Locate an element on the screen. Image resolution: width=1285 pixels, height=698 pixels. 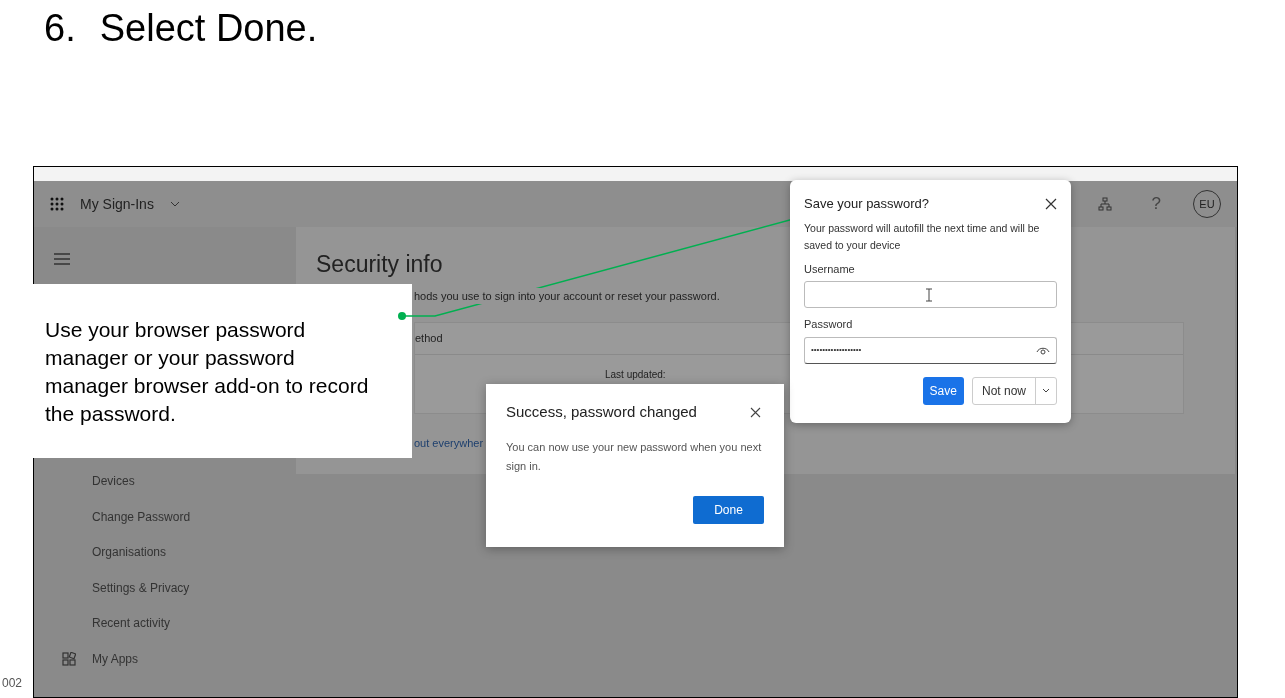
popup-description: Your password will autofill the next time and will be saved to your device is located at coordinates (922, 236).